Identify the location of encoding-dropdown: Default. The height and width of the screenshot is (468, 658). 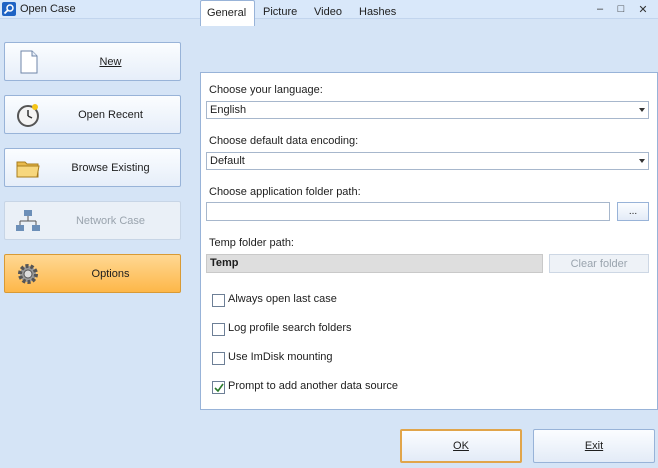
(427, 161).